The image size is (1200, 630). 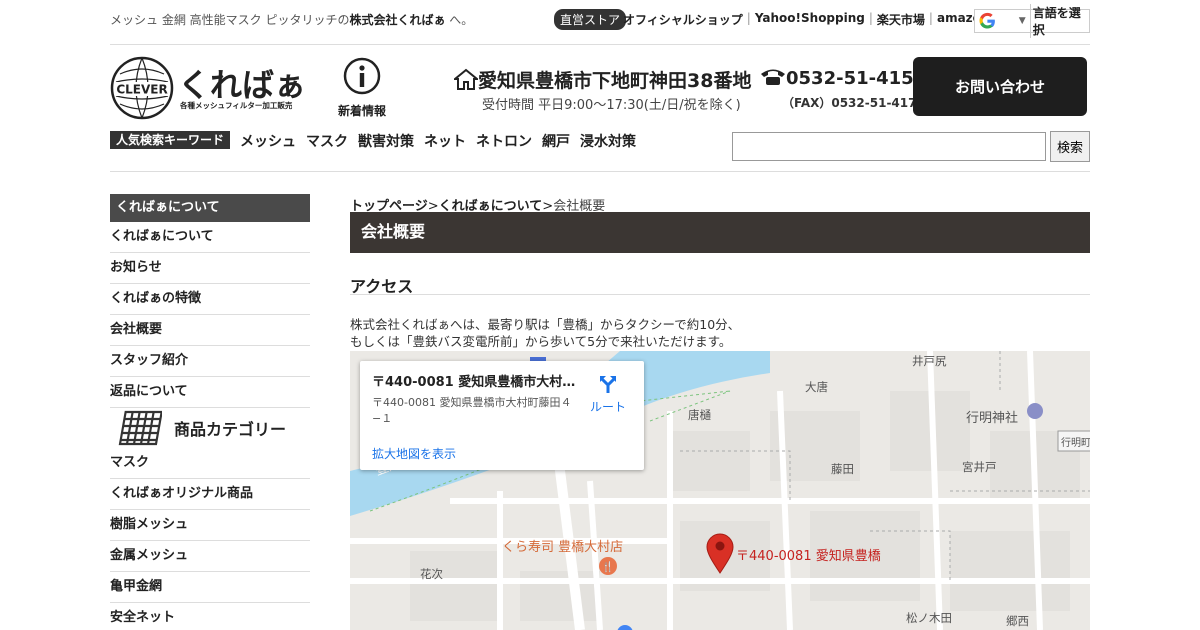 I want to click on svg-text: 各種メッシュフィルター加工販売, so click(x=236, y=105).